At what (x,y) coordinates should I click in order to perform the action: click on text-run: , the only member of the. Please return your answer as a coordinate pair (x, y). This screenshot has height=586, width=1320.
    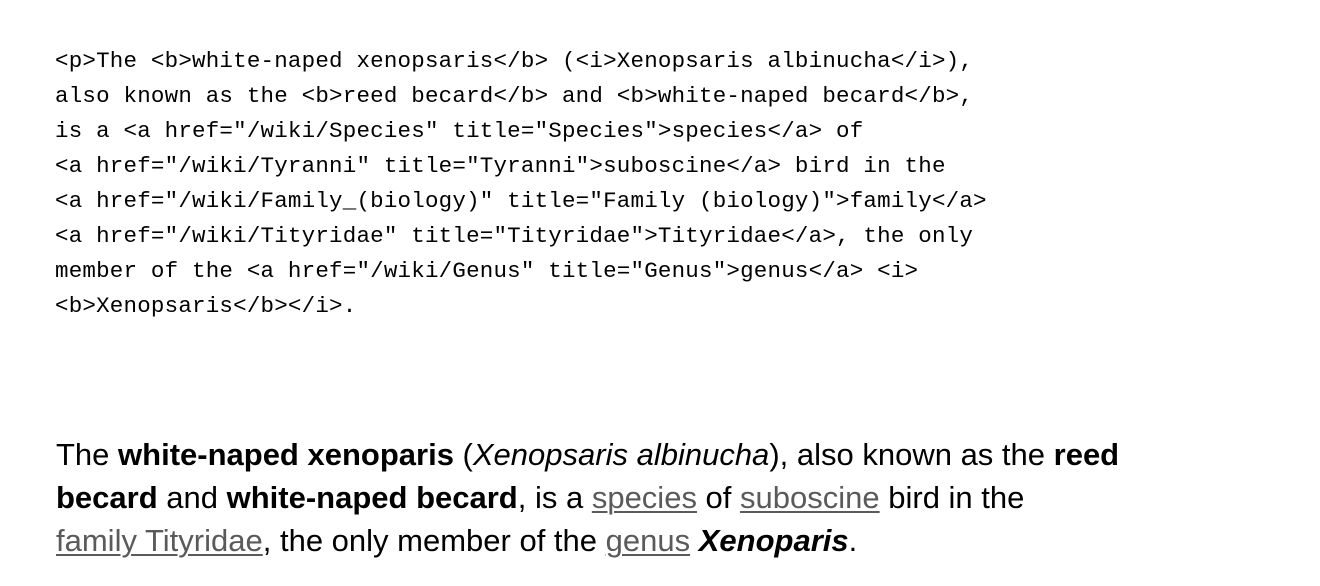
    Looking at the image, I should click on (434, 540).